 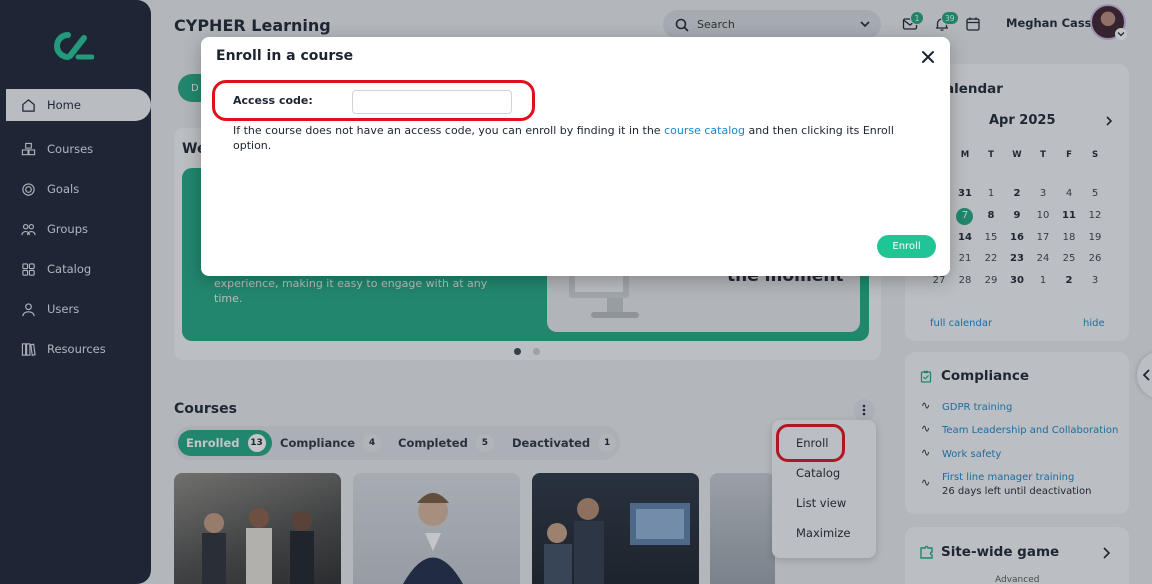 What do you see at coordinates (285, 56) in the screenshot?
I see `modal-title: Enroll in a course` at bounding box center [285, 56].